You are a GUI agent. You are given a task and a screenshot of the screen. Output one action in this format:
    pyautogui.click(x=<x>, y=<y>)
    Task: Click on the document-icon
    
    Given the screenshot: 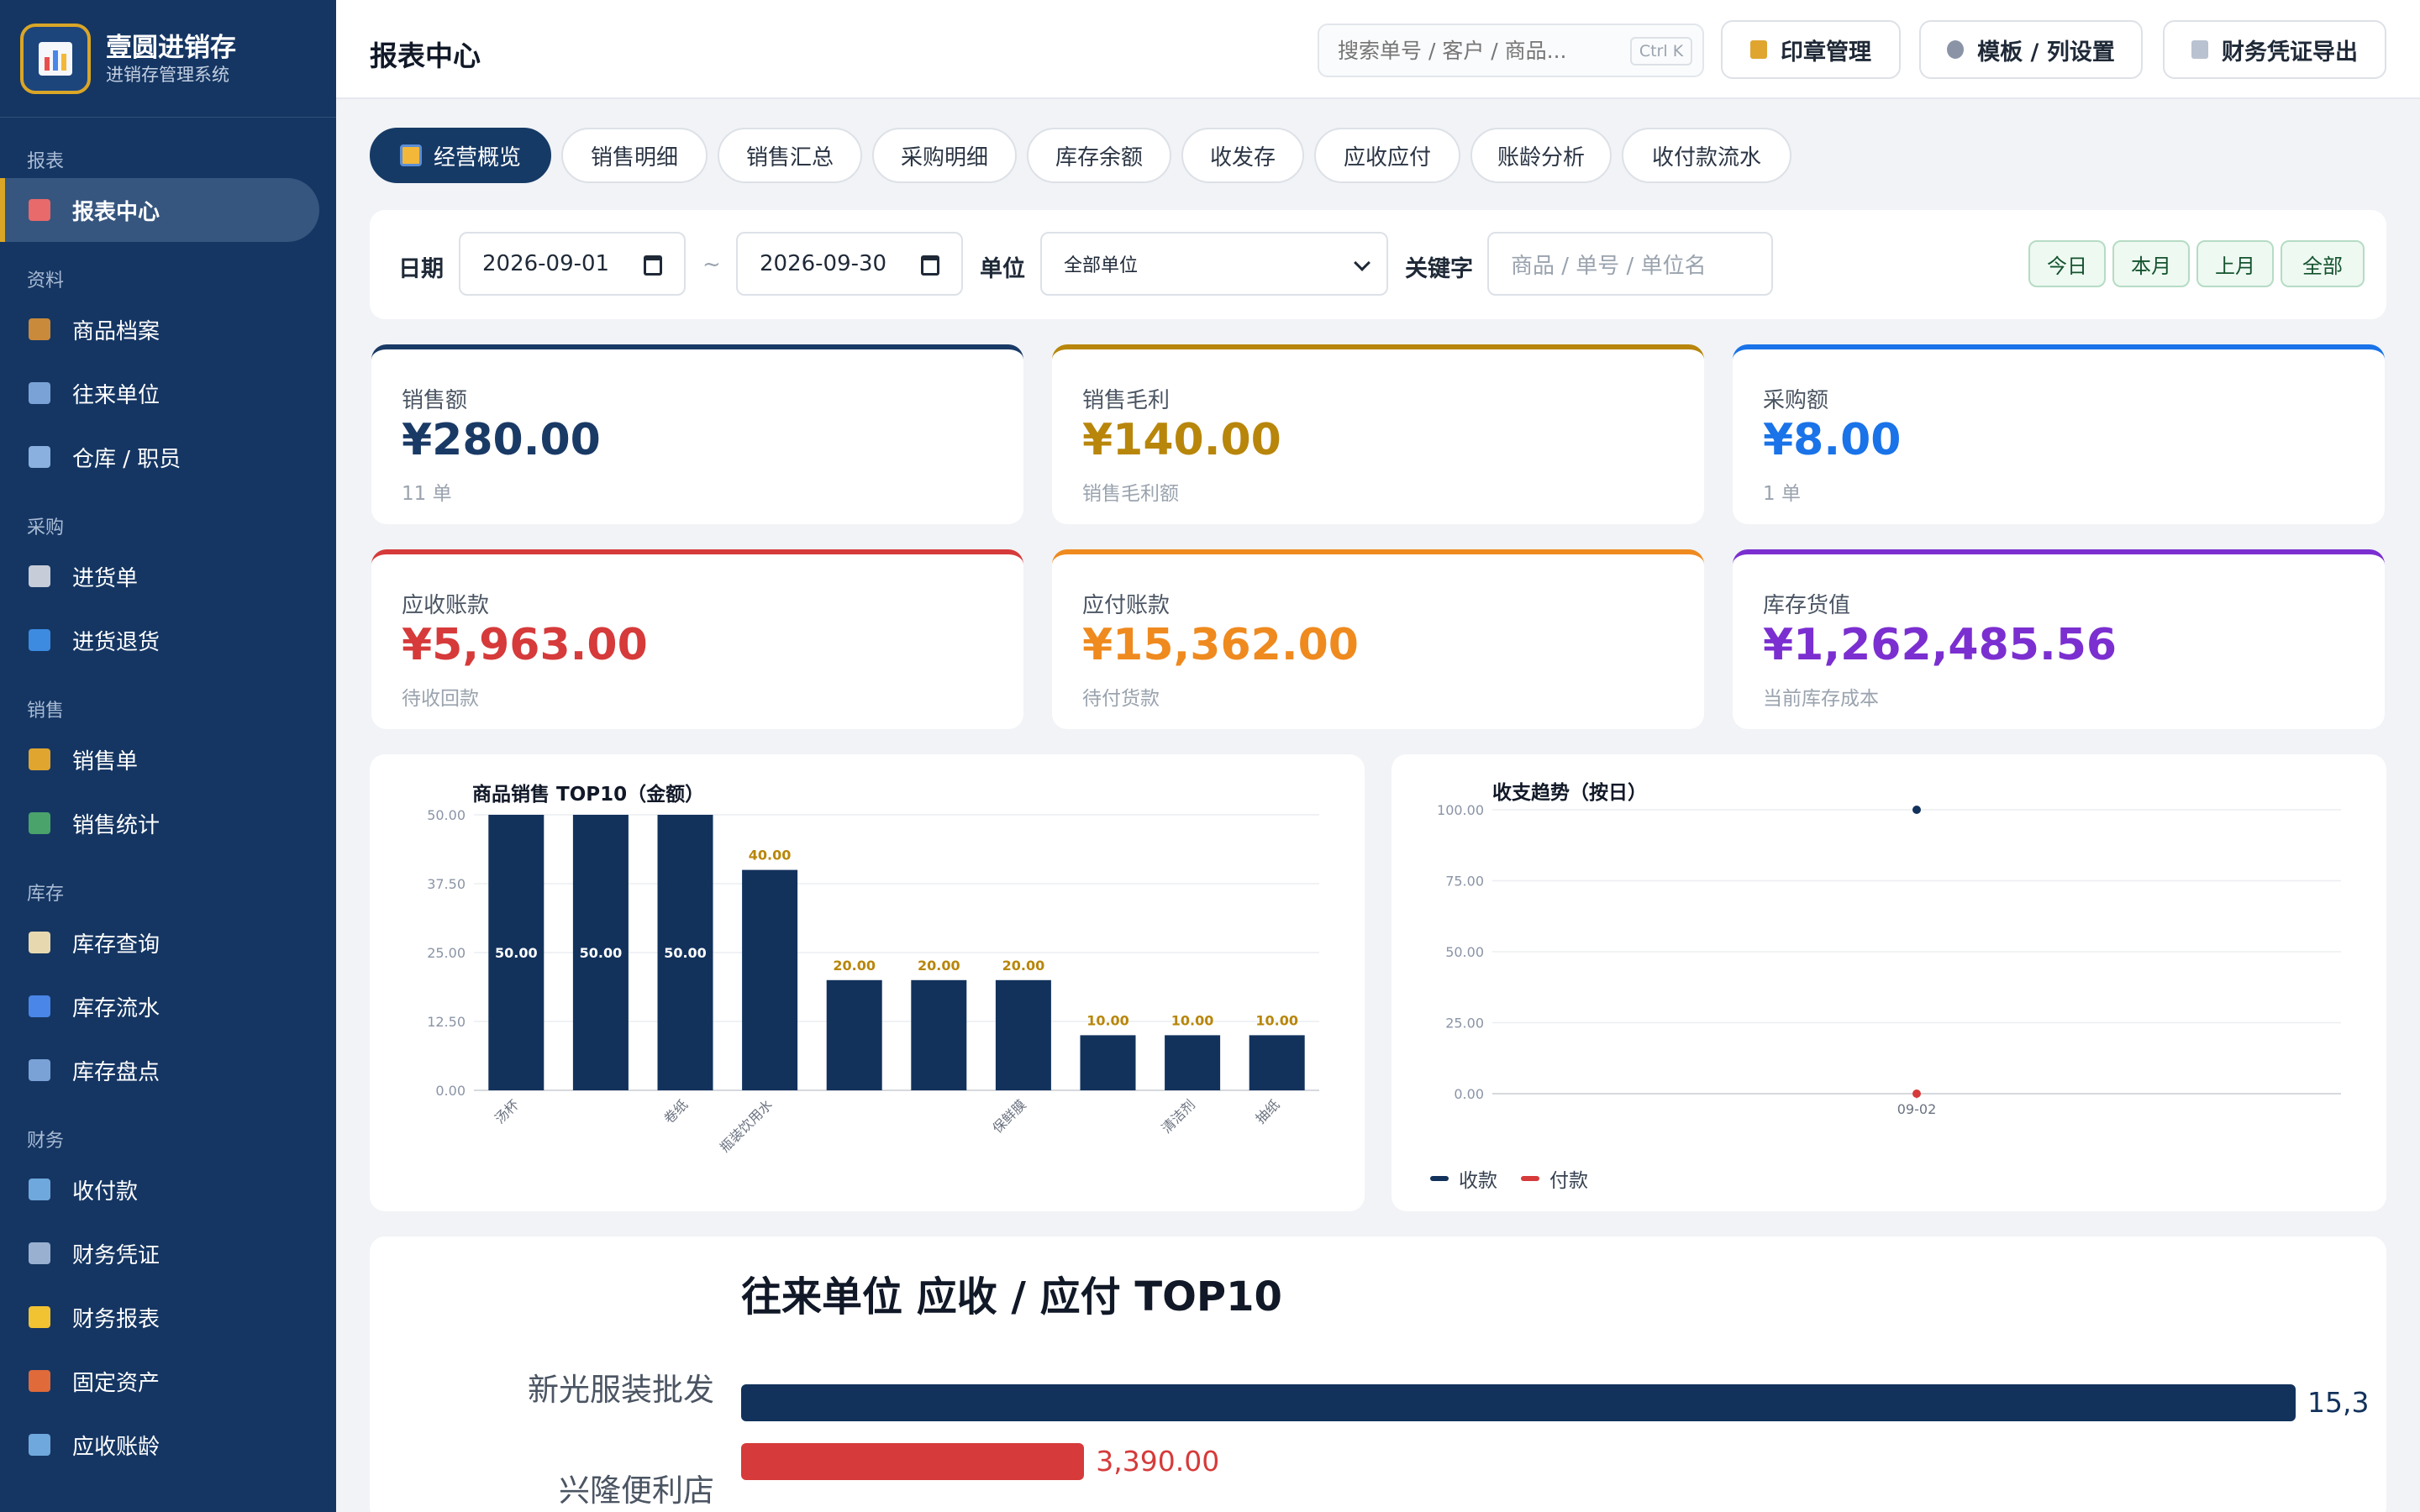 What is the action you would take?
    pyautogui.click(x=2200, y=49)
    